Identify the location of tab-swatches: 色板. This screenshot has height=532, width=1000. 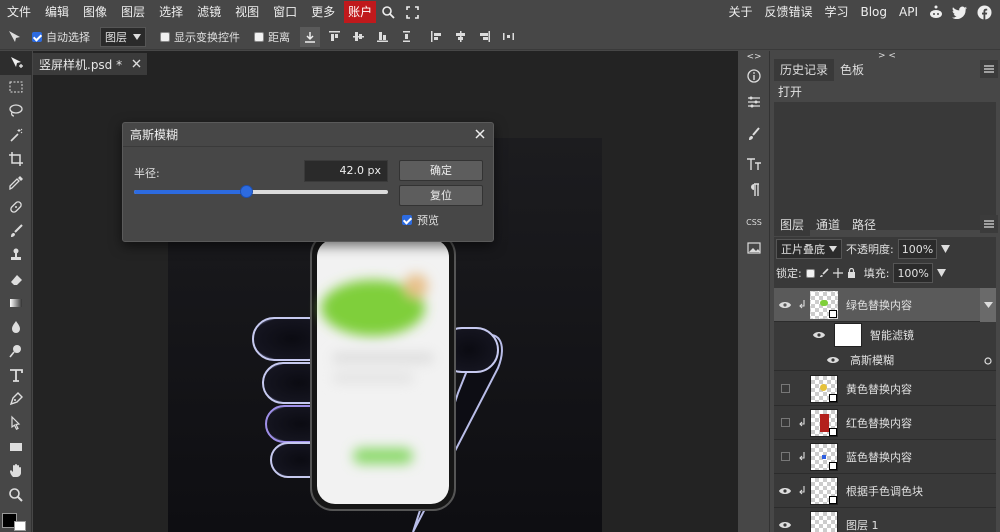
(852, 70).